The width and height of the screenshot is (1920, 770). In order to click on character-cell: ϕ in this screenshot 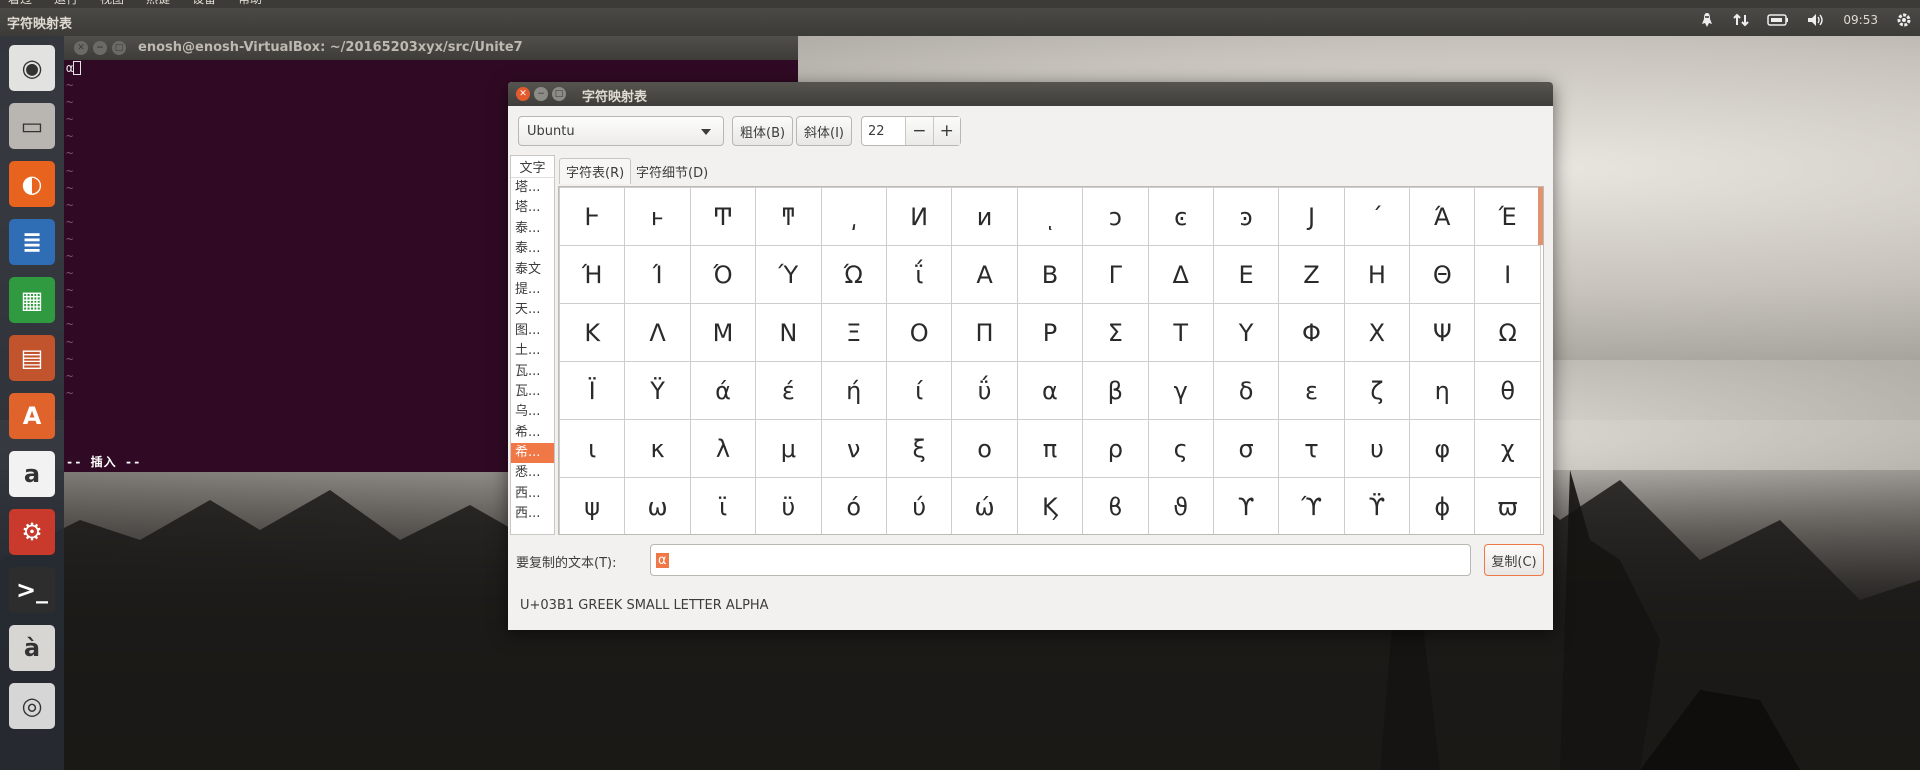, I will do `click(1442, 505)`.